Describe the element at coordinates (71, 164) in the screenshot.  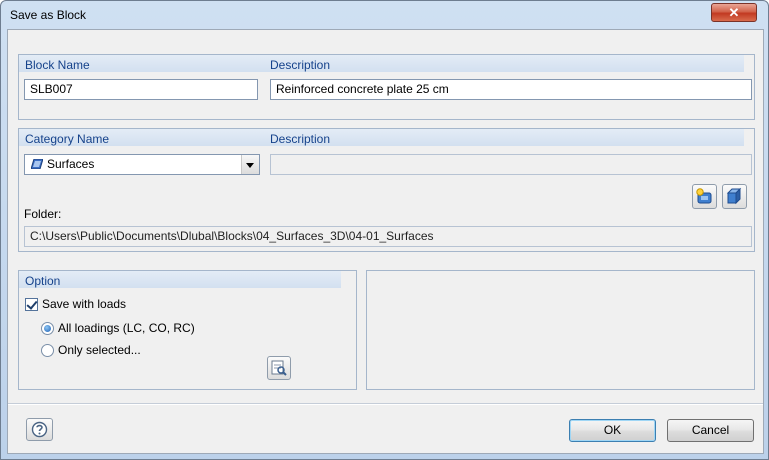
I see `category-select-value: Surfaces` at that location.